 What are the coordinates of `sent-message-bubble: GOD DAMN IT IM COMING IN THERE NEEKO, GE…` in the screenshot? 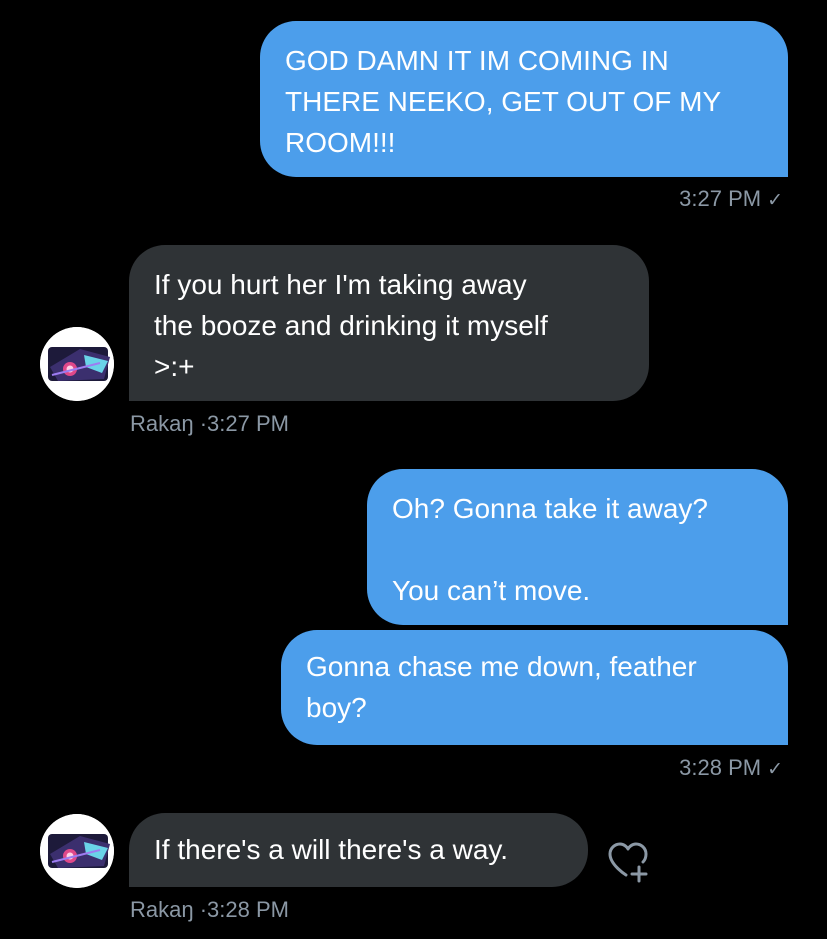 It's located at (524, 99).